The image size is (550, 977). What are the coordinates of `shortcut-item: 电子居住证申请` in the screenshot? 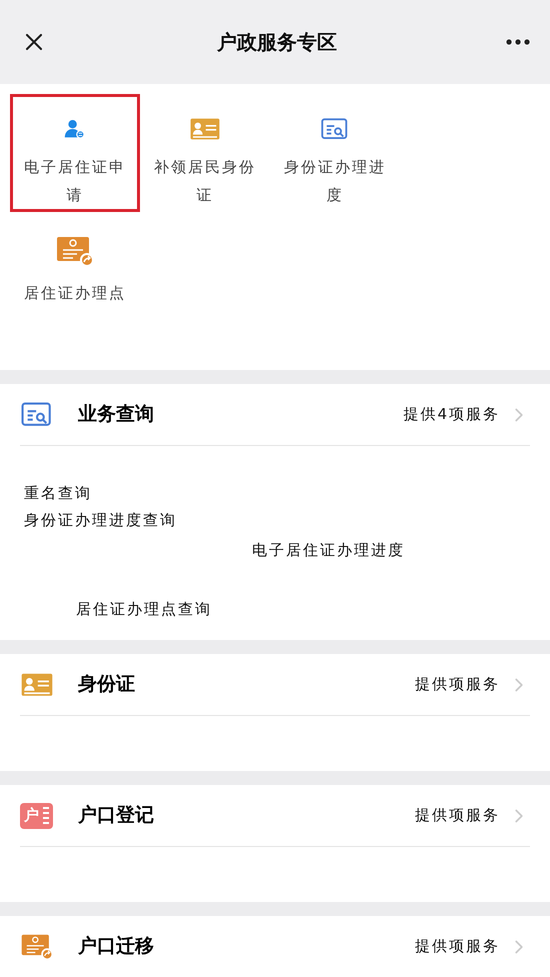 It's located at (75, 153).